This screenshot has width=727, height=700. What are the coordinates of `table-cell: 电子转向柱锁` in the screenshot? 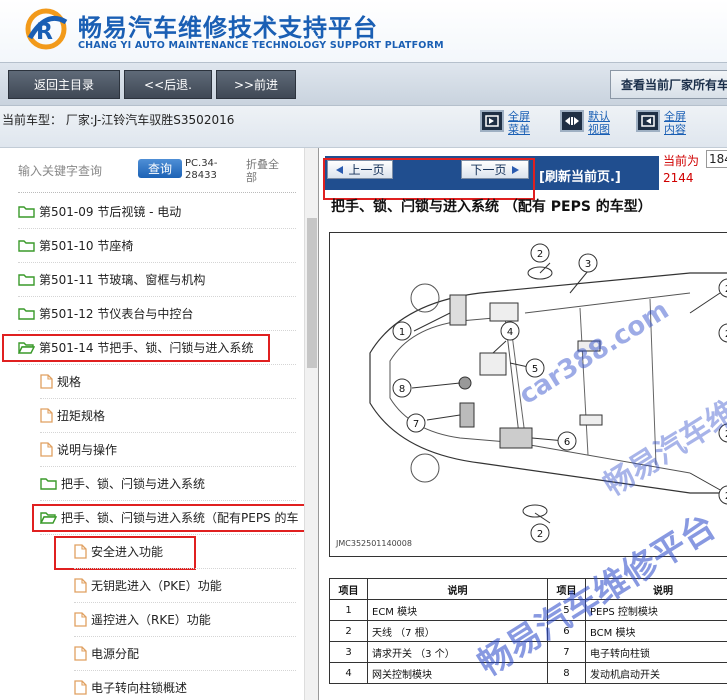 It's located at (655, 652).